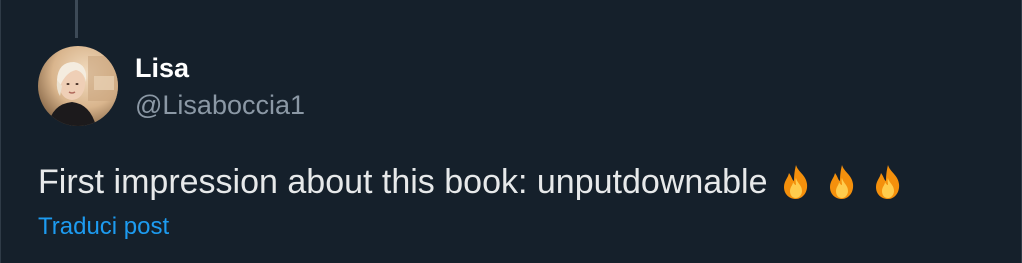  Describe the element at coordinates (103, 227) in the screenshot. I see `translate-post-link: Traduci post` at that location.